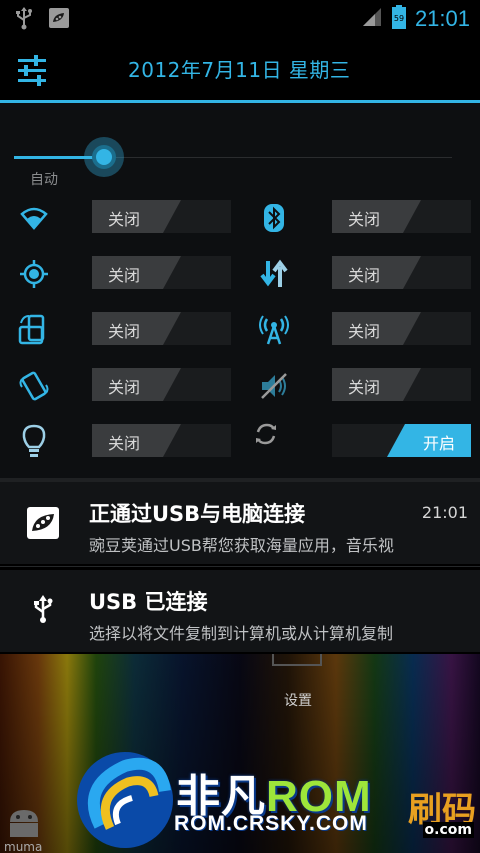 The width and height of the screenshot is (480, 853). What do you see at coordinates (444, 512) in the screenshot?
I see `notification-time: 21:01` at bounding box center [444, 512].